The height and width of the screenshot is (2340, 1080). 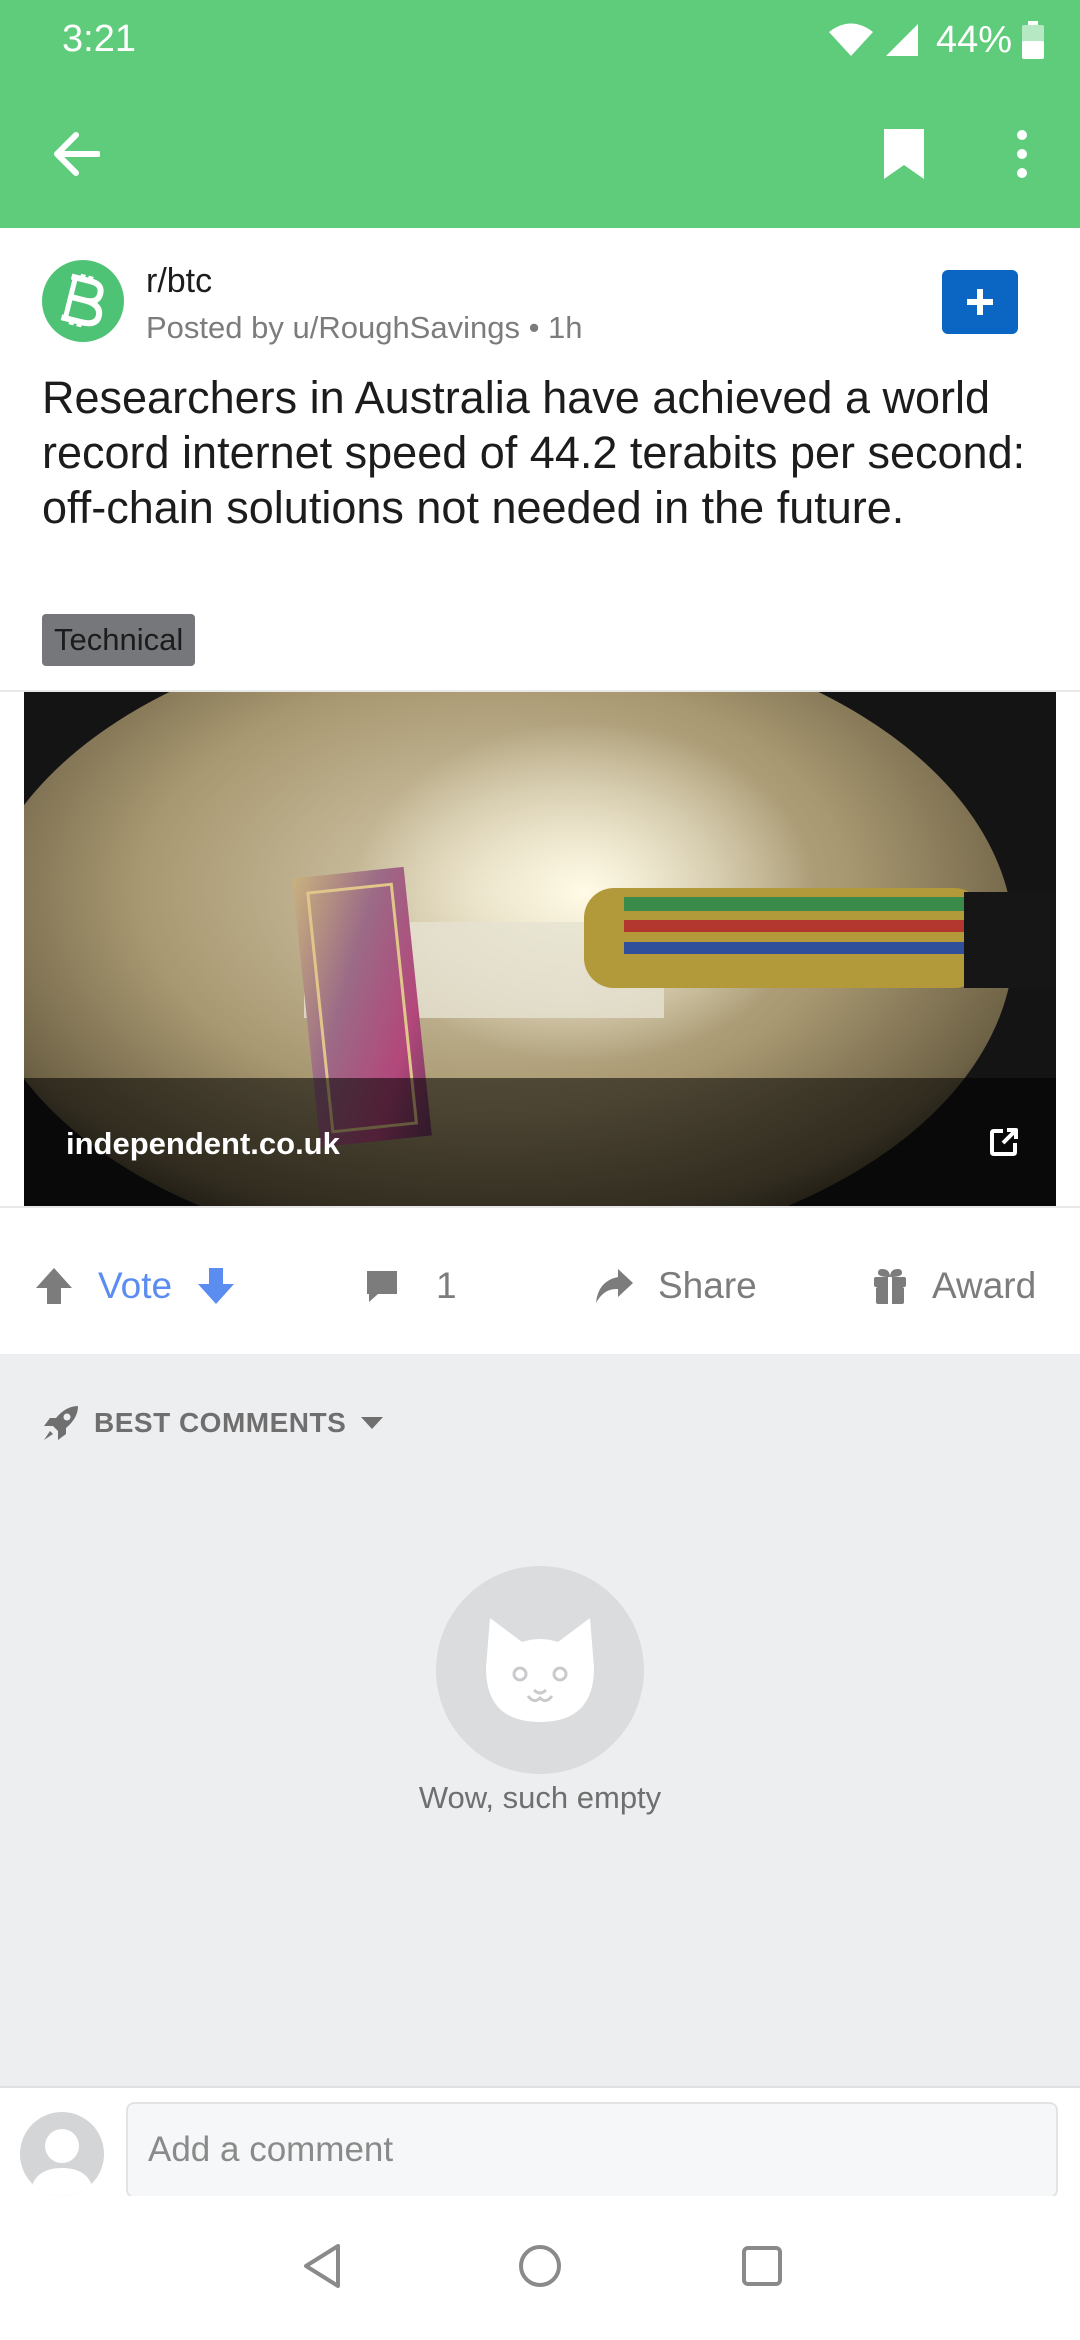 I want to click on square-recents-icon, so click(x=762, y=2266).